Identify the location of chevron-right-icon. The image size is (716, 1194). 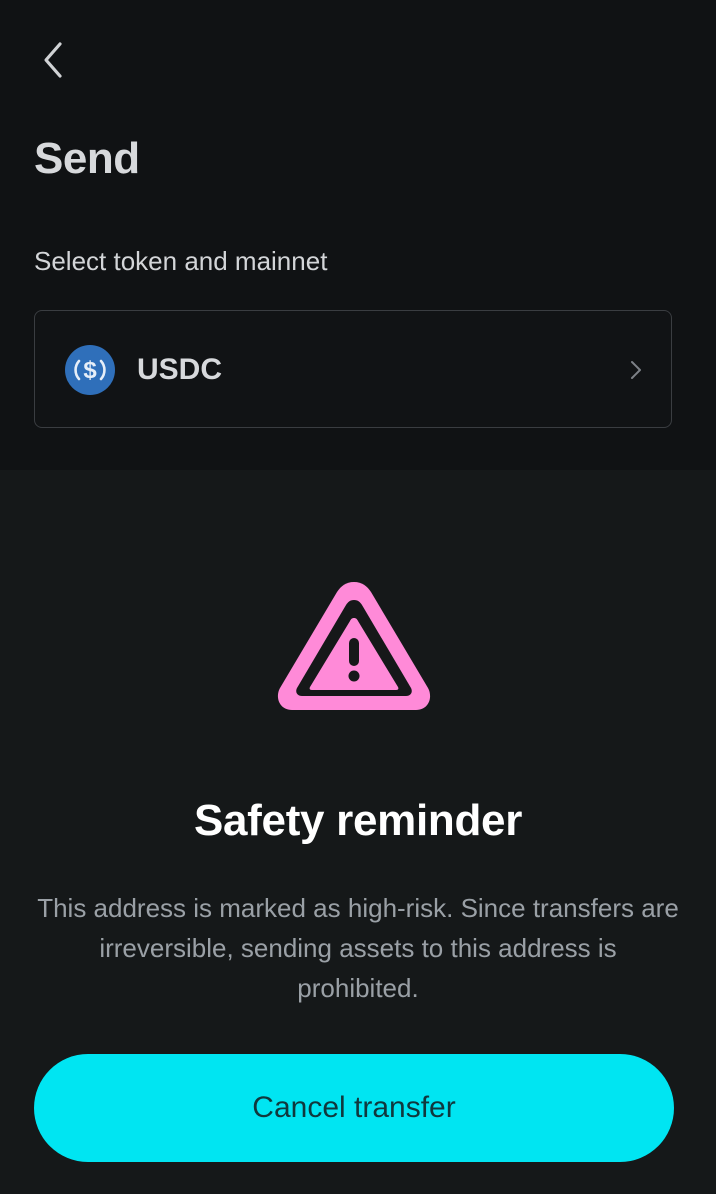
(636, 370).